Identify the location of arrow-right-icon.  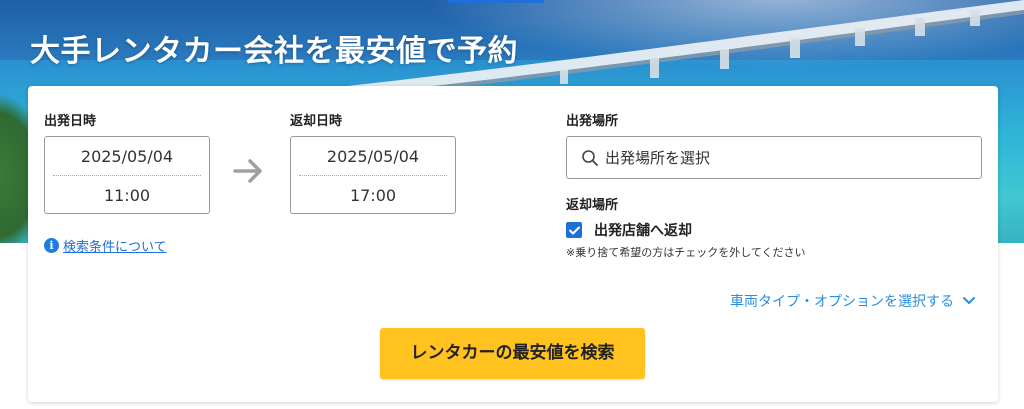
(247, 171).